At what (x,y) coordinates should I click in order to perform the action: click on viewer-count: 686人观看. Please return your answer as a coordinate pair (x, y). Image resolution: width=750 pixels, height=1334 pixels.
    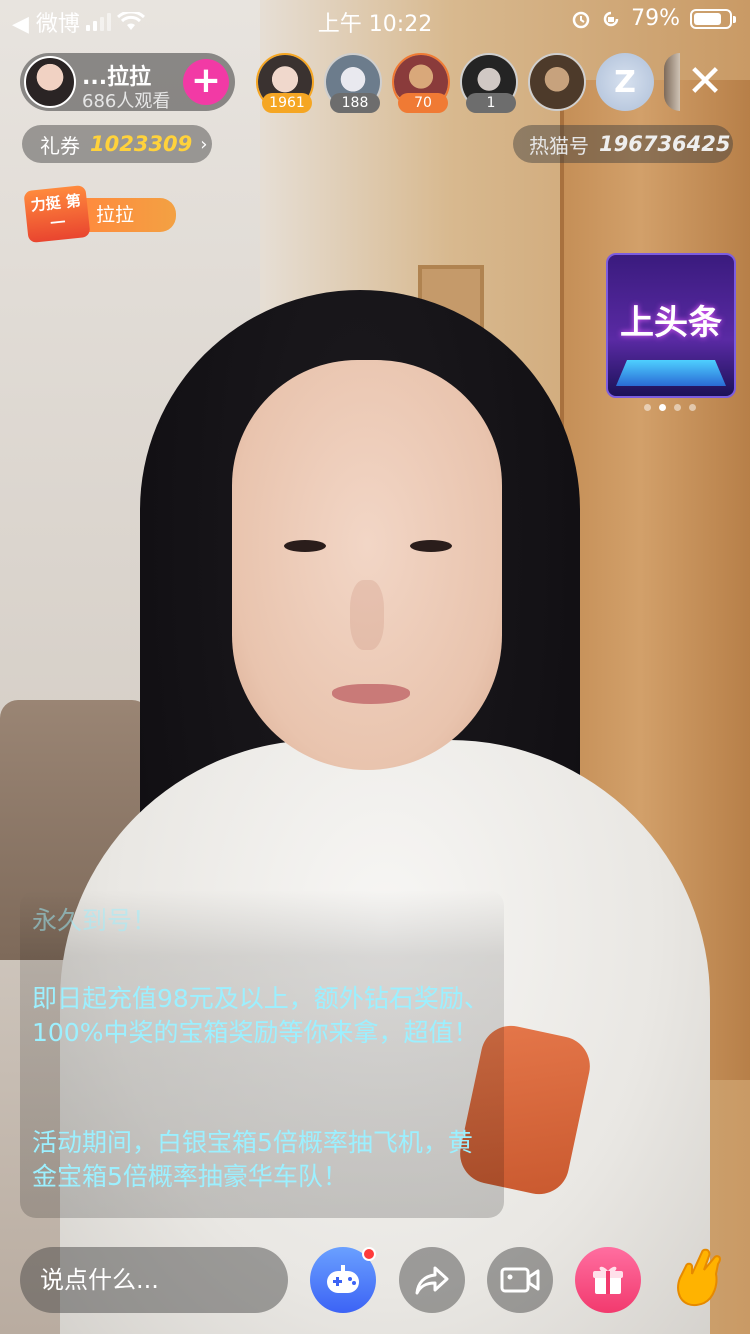
    Looking at the image, I should click on (126, 101).